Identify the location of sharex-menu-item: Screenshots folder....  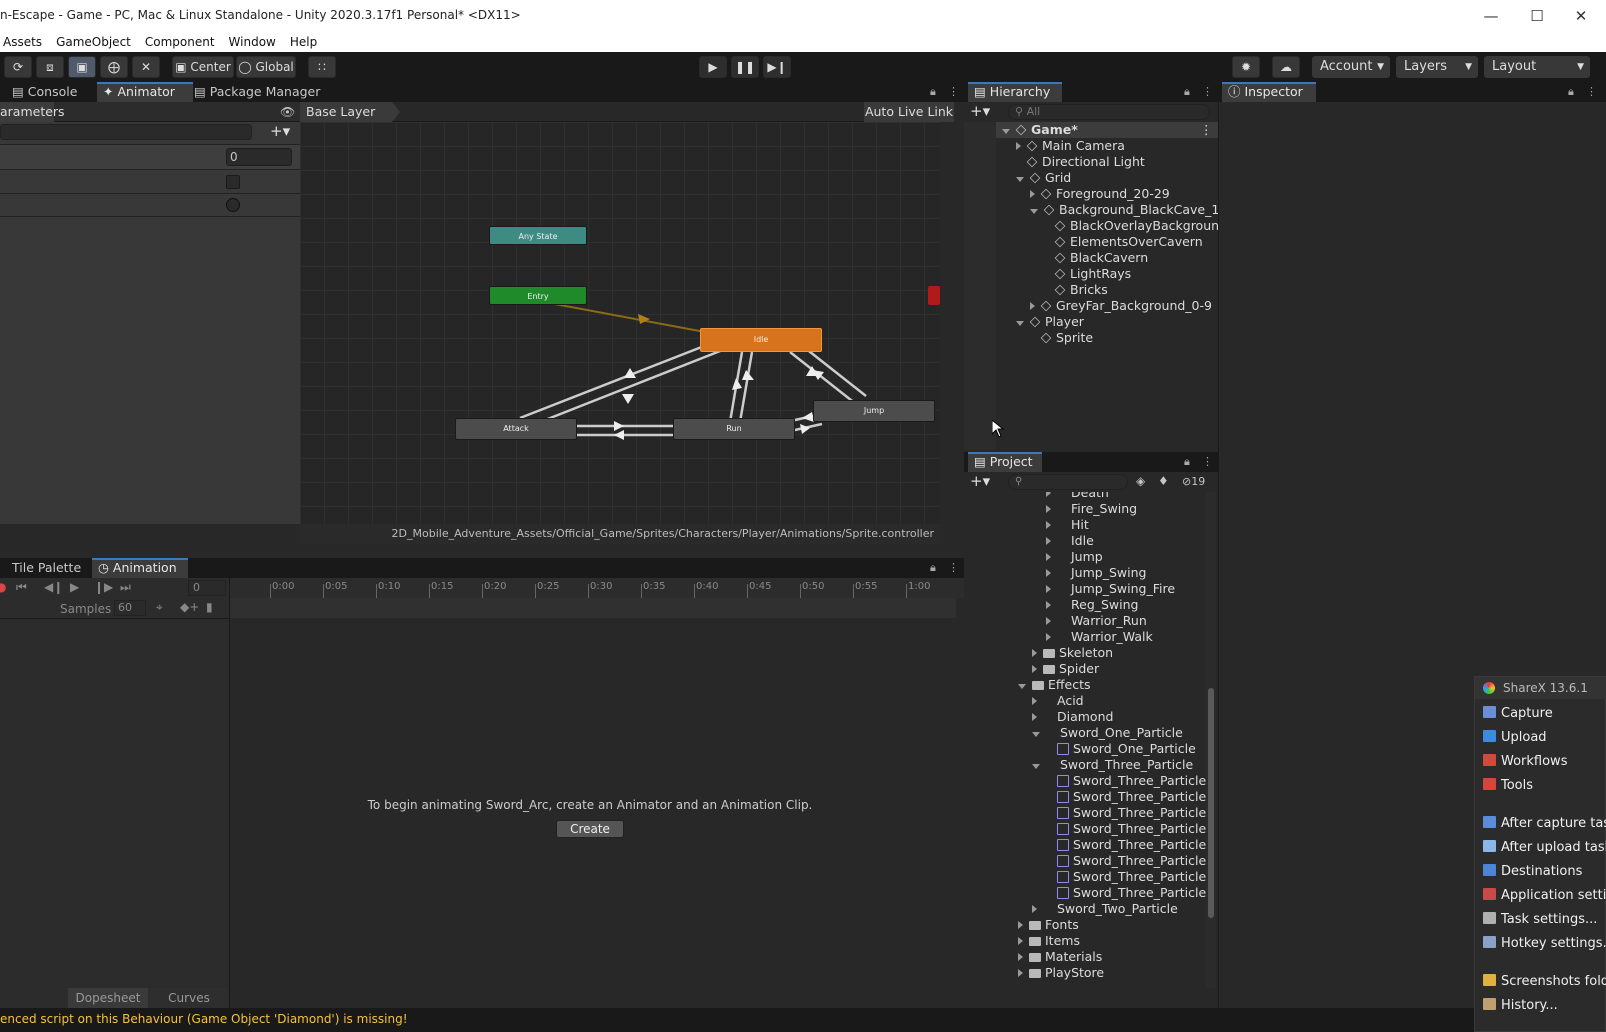
(1544, 982).